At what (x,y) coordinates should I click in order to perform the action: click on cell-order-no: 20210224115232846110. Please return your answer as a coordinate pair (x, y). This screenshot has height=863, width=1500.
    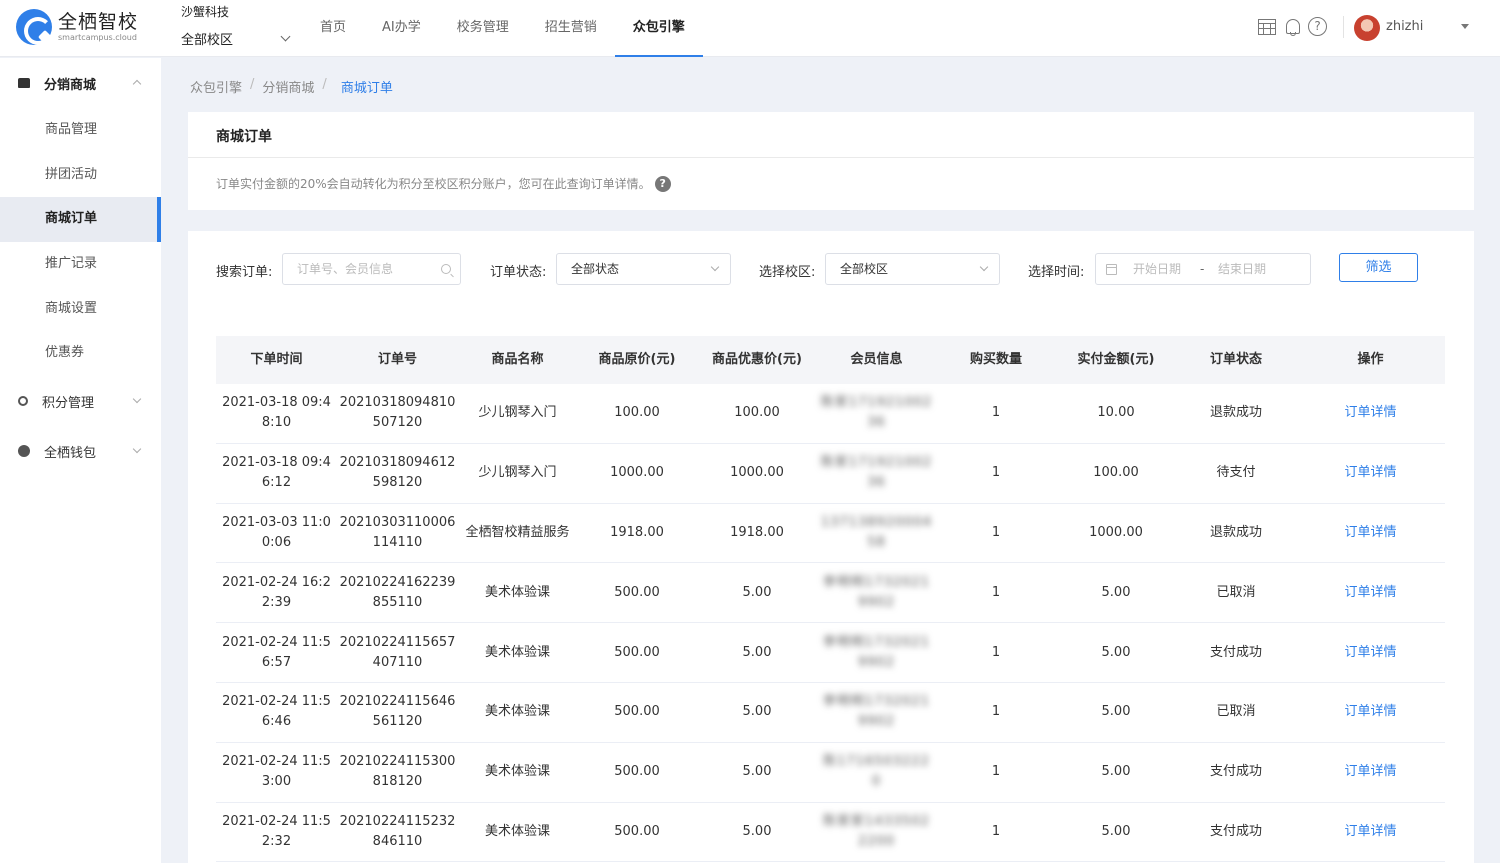
    Looking at the image, I should click on (397, 831).